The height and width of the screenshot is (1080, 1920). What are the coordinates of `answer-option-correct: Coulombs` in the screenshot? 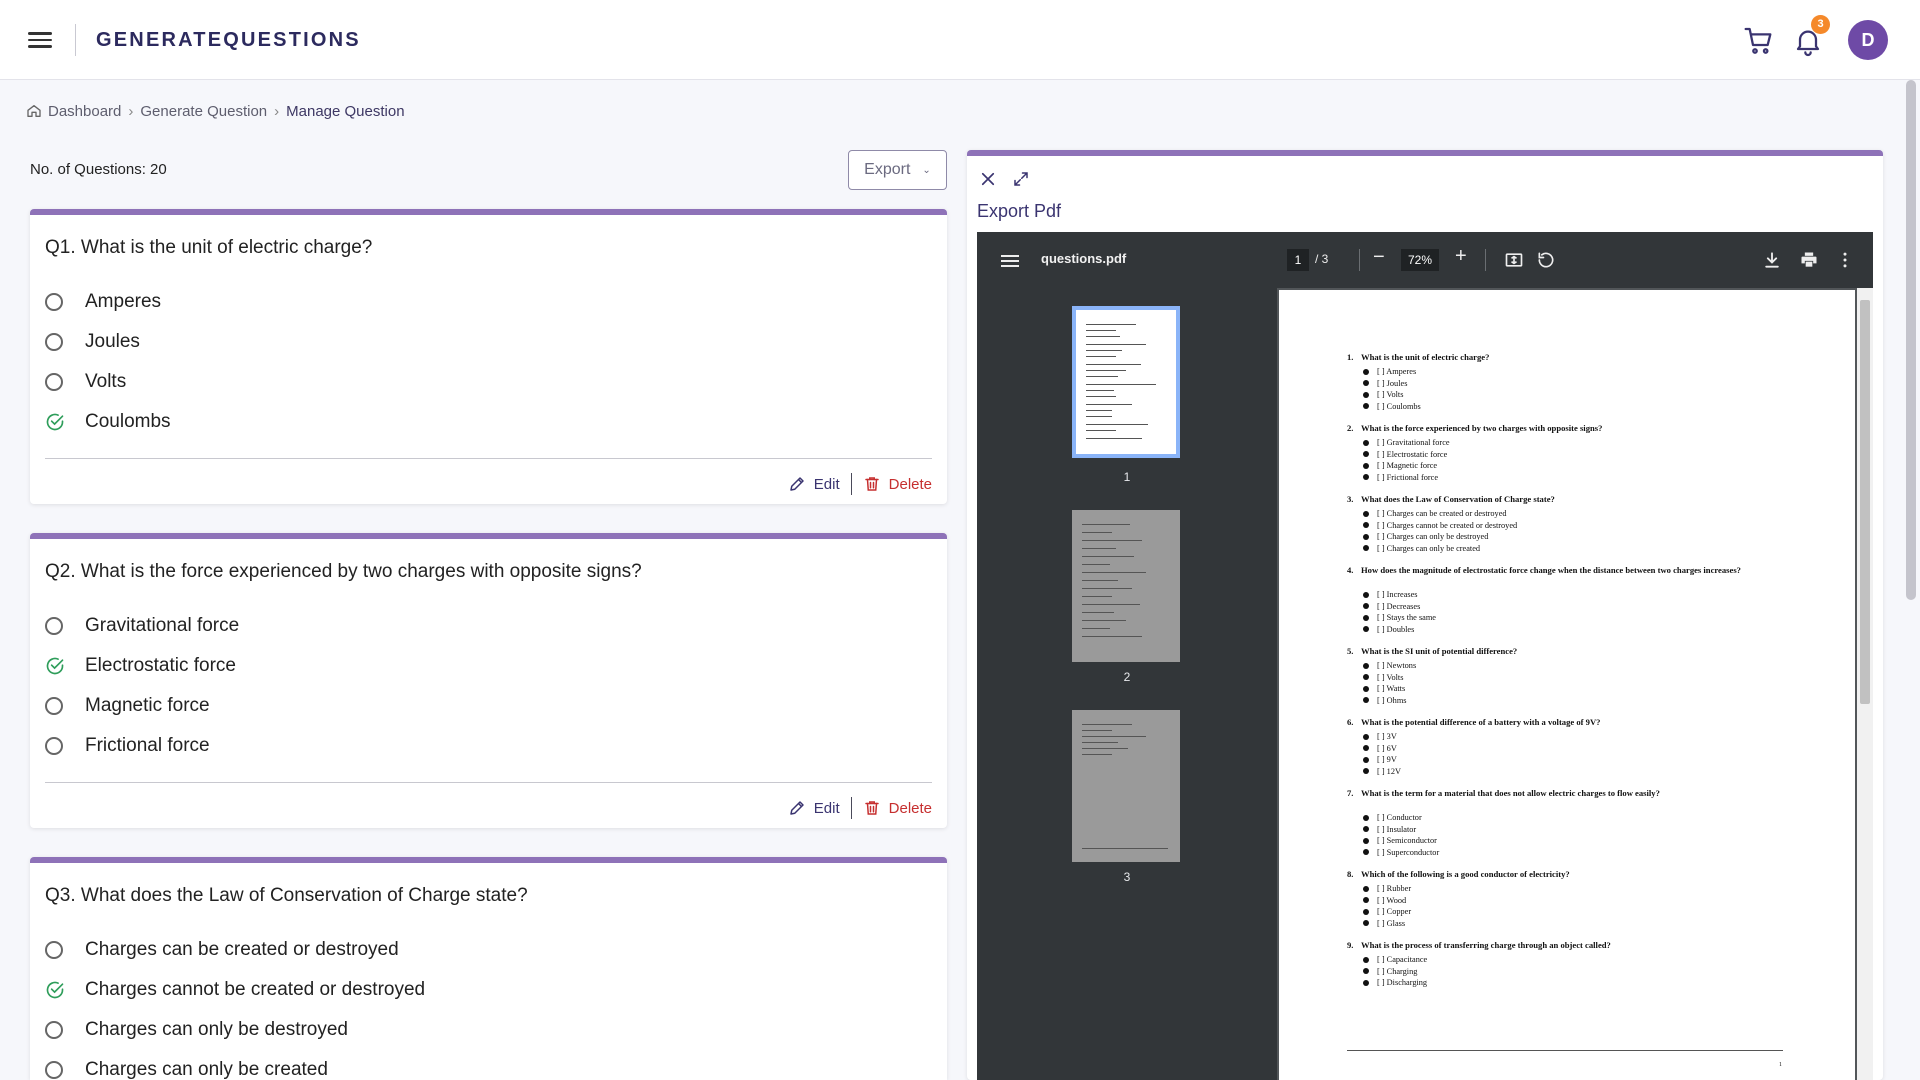 It's located at (108, 422).